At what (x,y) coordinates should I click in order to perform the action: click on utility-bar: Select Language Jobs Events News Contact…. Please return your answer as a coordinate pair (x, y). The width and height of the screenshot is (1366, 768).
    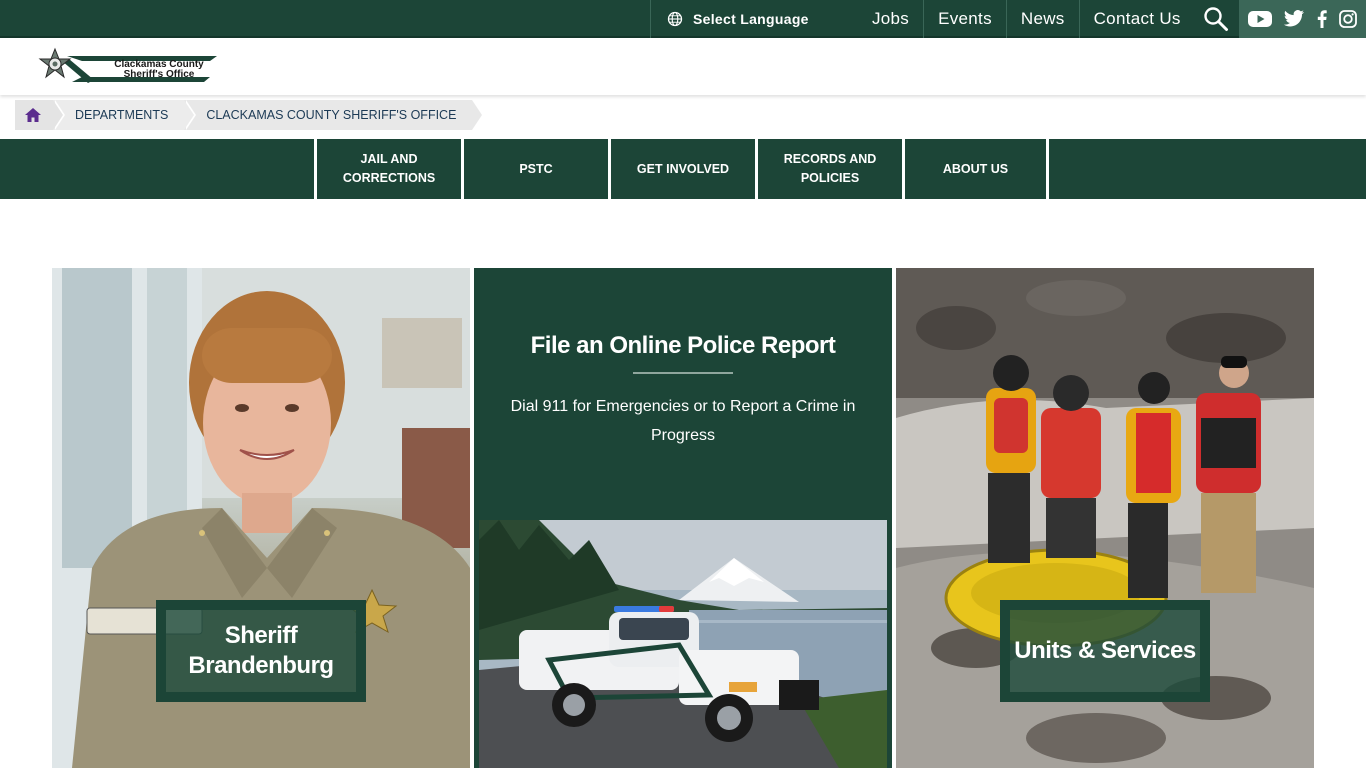
    Looking at the image, I should click on (683, 19).